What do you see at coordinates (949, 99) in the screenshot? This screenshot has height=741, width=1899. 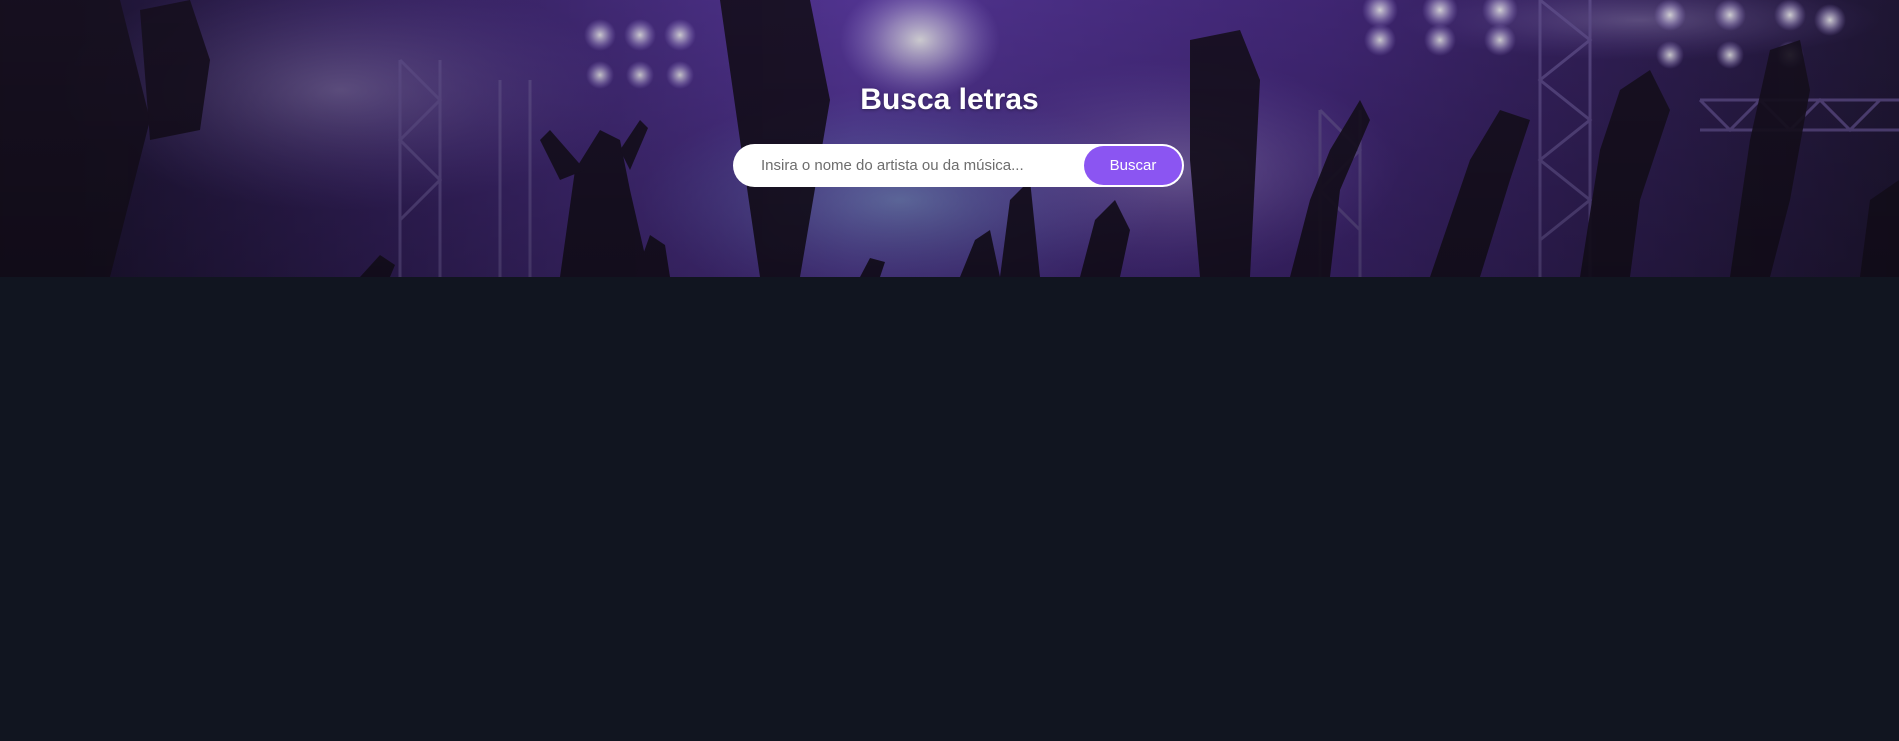 I see `page-title: Busca letras` at bounding box center [949, 99].